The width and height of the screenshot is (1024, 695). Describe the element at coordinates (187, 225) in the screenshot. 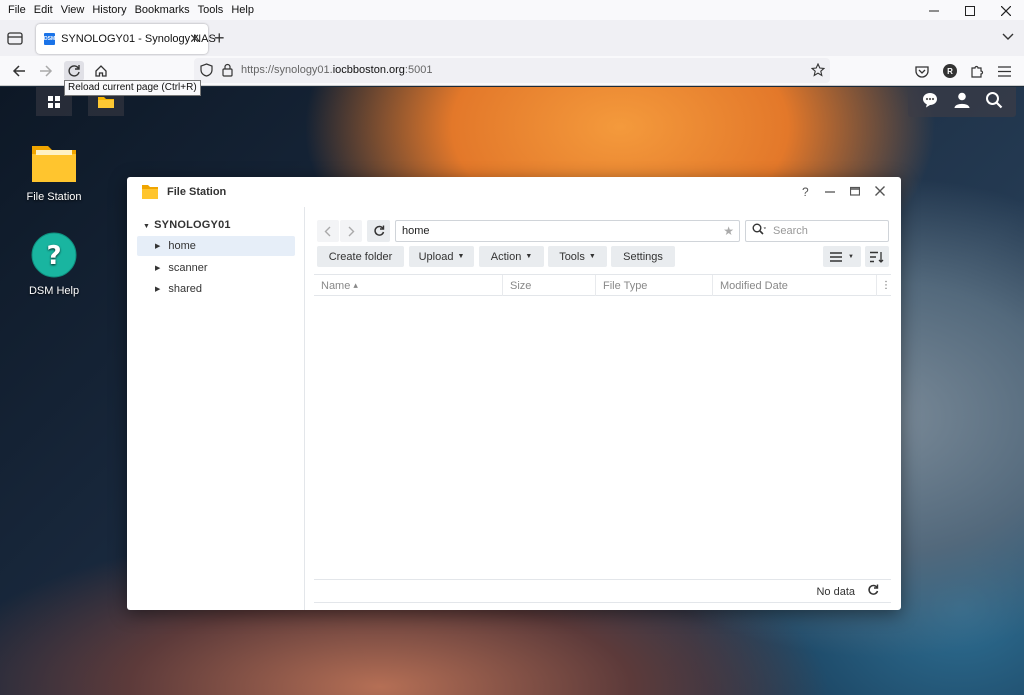

I see `tree-root-node: ▼ SYNOLOGY01` at that location.